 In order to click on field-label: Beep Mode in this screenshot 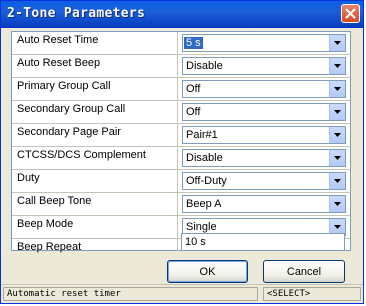, I will do `click(45, 224)`.